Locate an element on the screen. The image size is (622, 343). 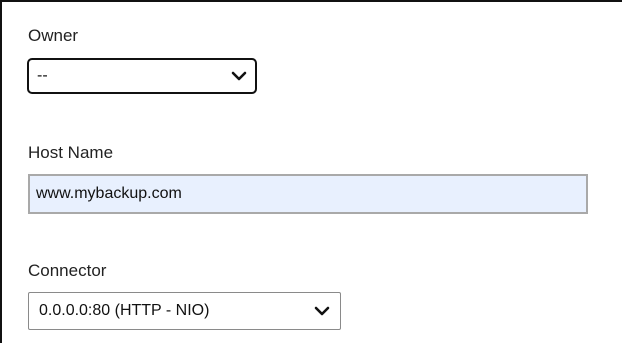
owner-selected-value: -- is located at coordinates (42, 75).